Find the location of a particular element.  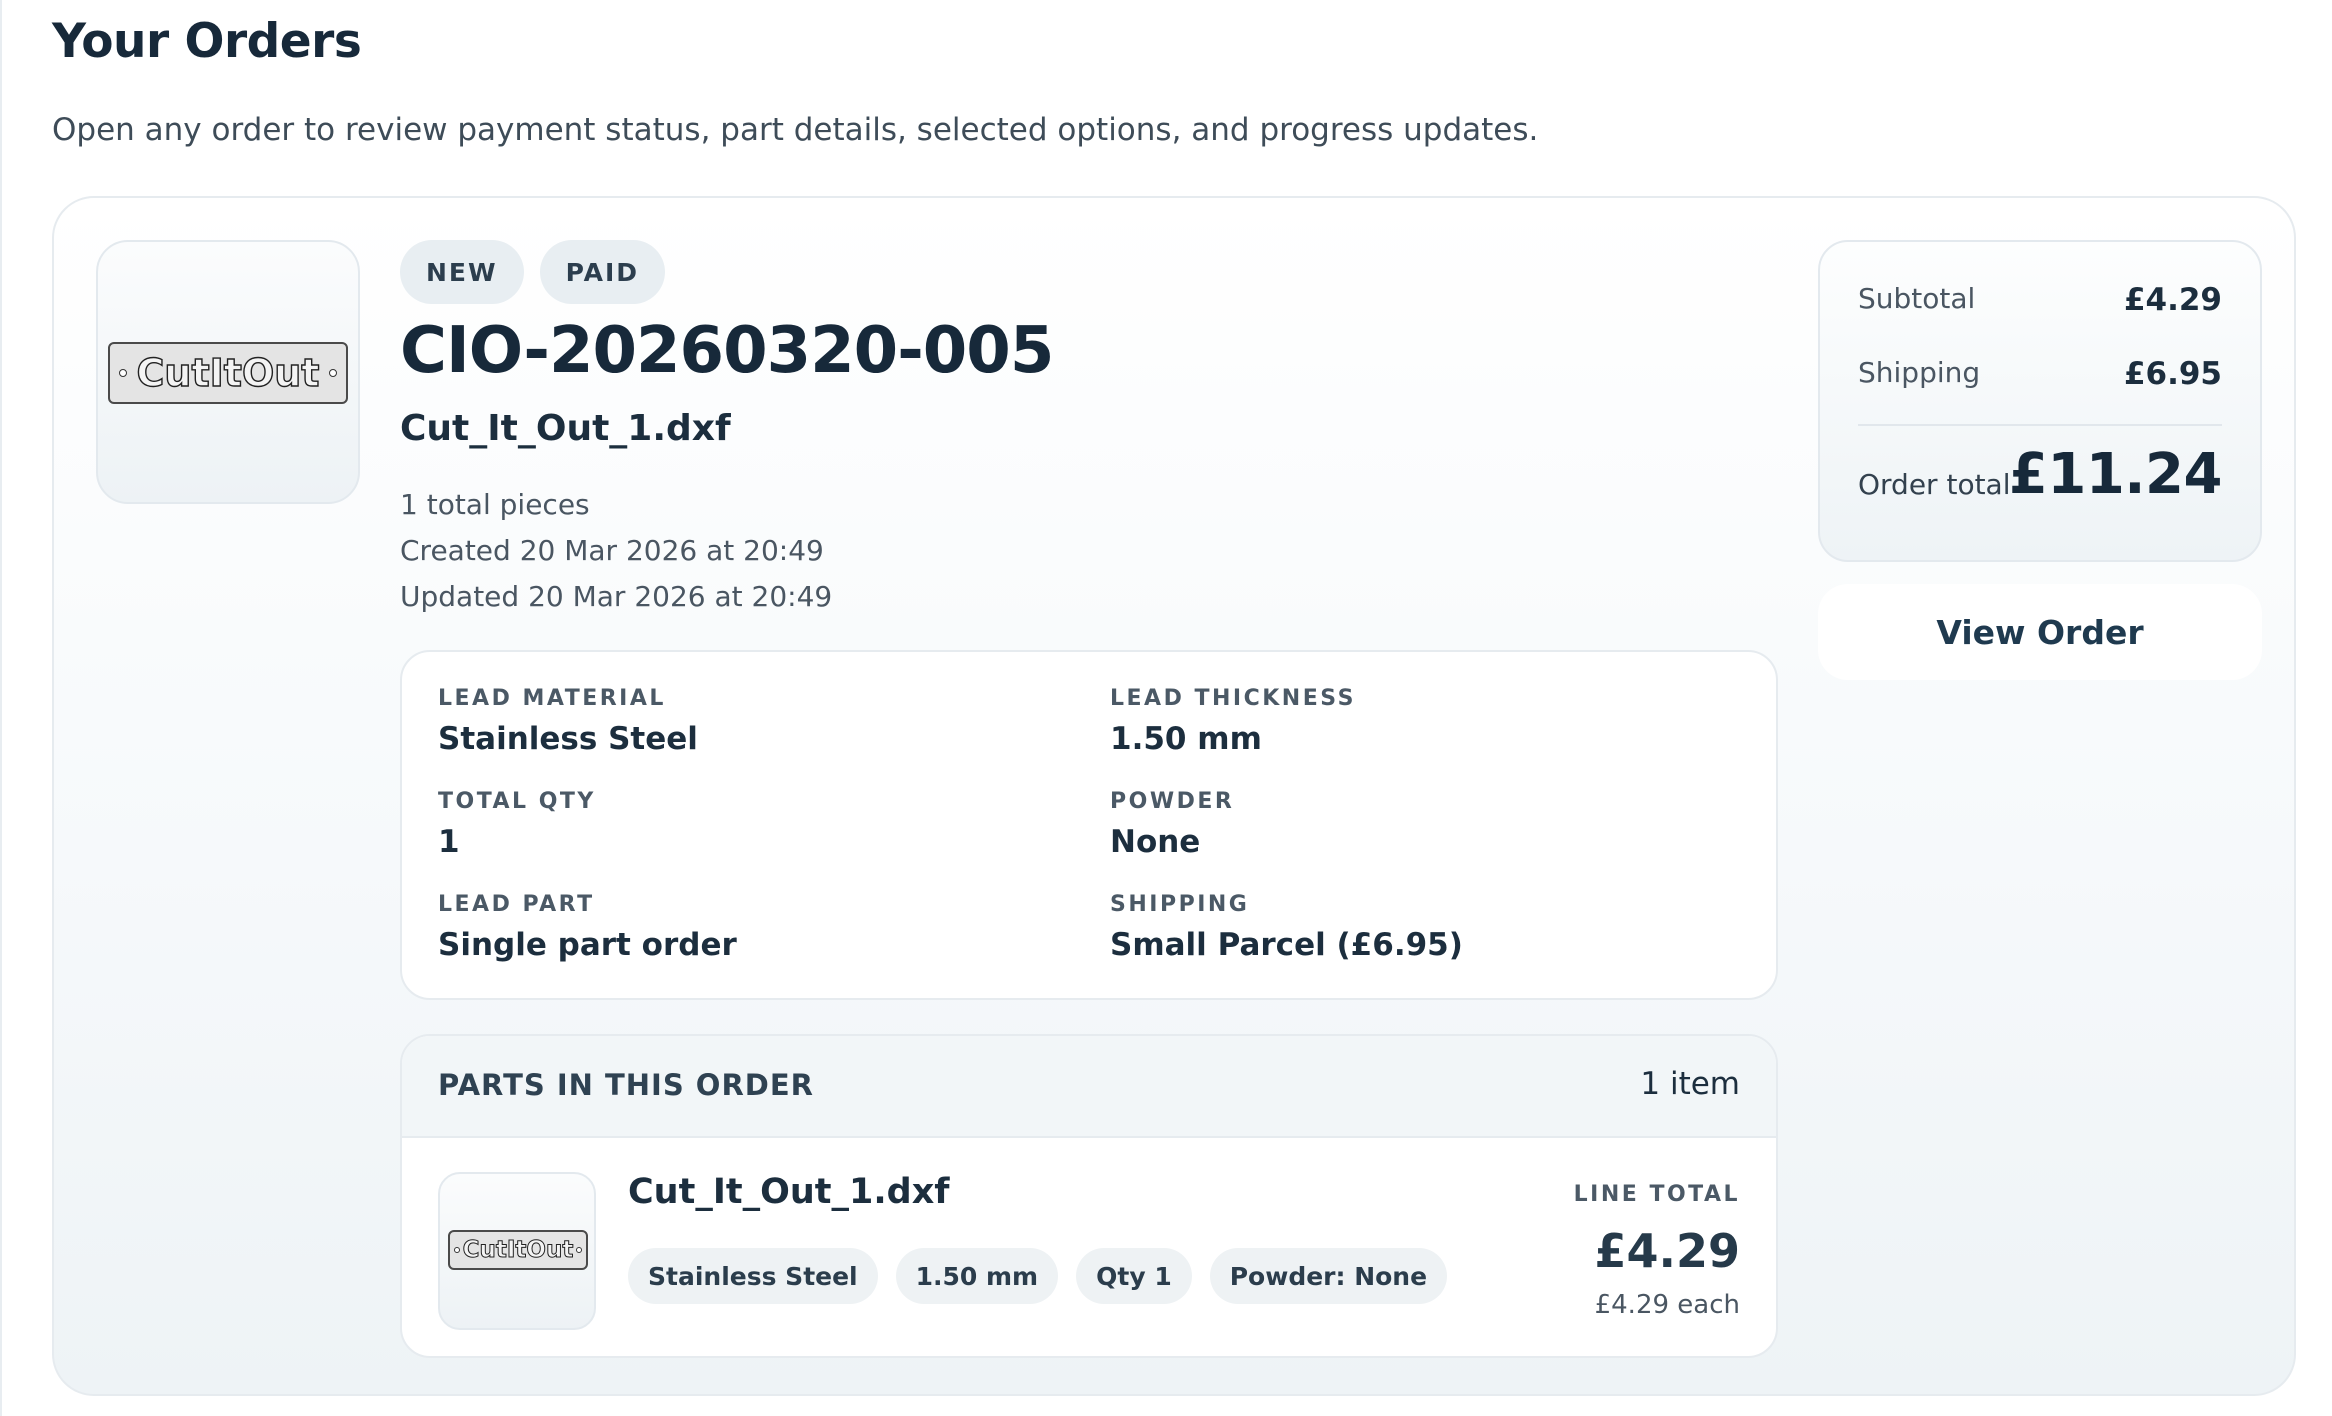

order-created: Created 20 Mar 2026 at 20:49 is located at coordinates (612, 550).